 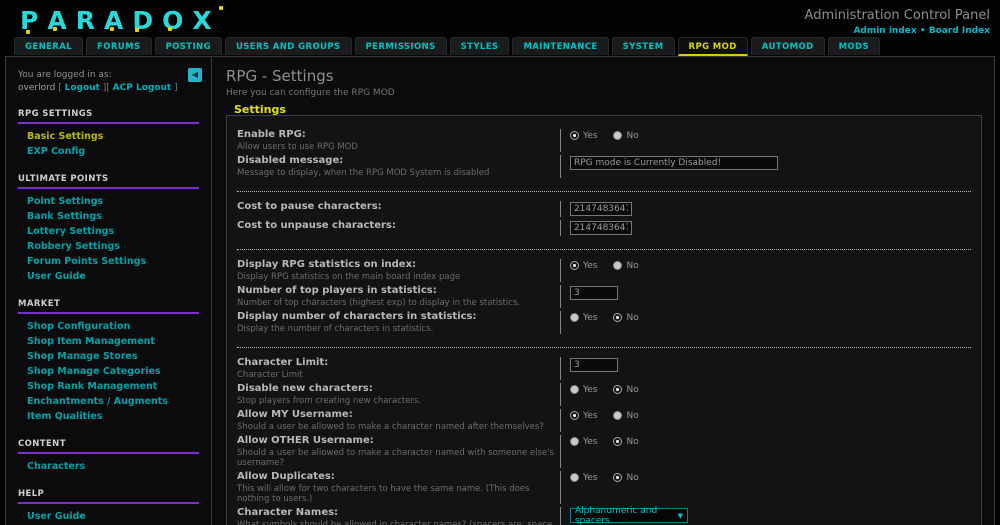 What do you see at coordinates (288, 46) in the screenshot?
I see `tab-users-and-groups: USERS AND GROUPS` at bounding box center [288, 46].